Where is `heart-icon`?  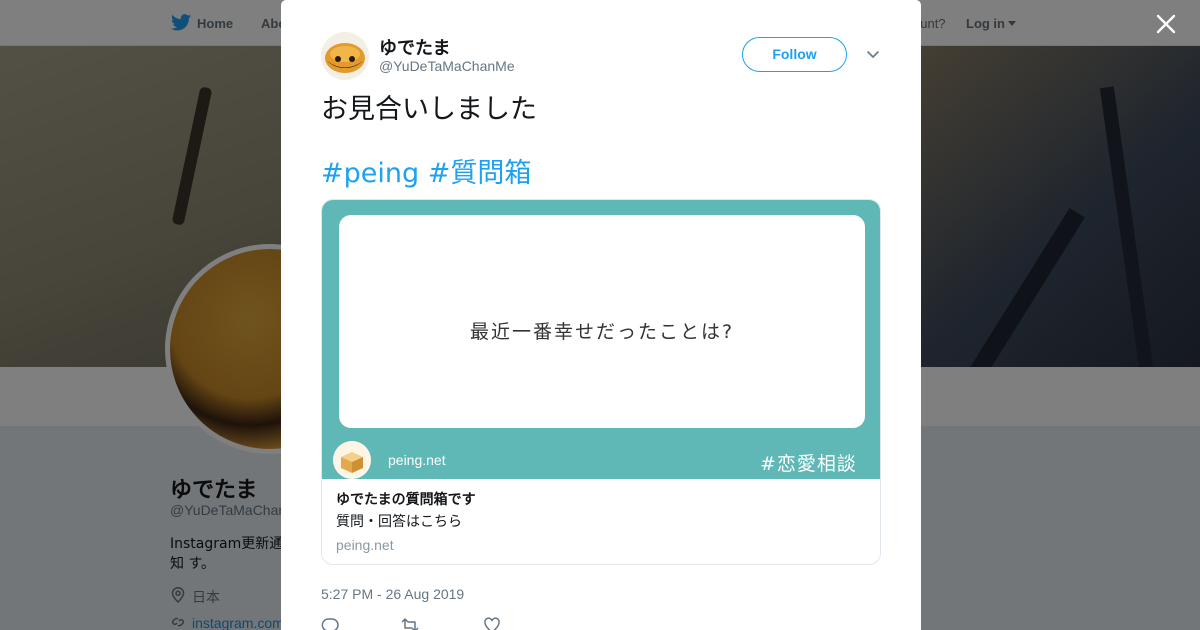 heart-icon is located at coordinates (492, 623).